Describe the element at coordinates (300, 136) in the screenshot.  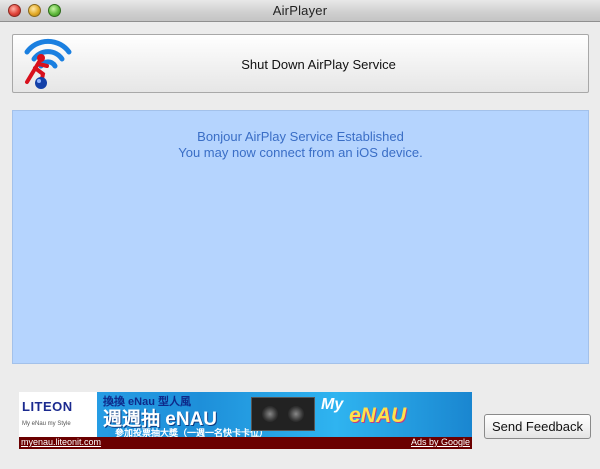
I see `status-line-established: Bonjour AirPlay Service Established` at that location.